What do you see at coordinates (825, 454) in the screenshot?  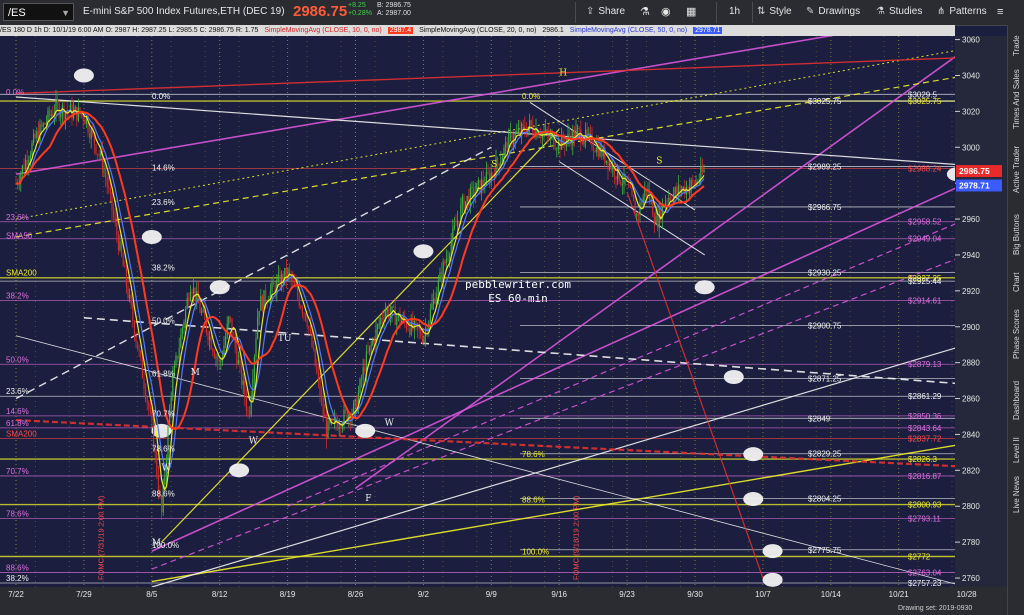 I see `price-level-label: $2829.25` at bounding box center [825, 454].